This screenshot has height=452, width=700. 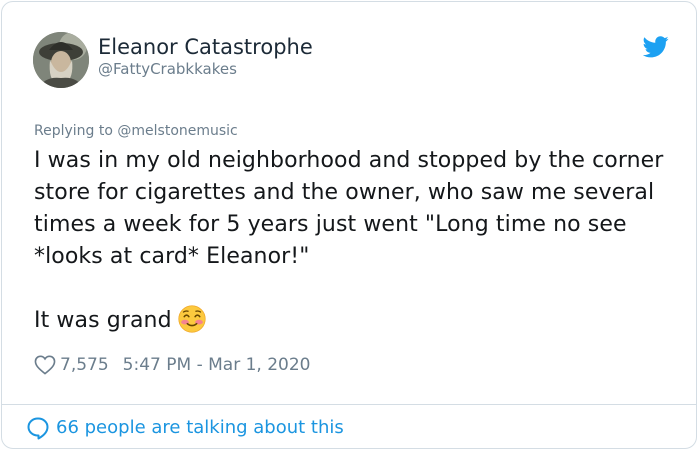 I want to click on tweet-paragraph-2-text: It was grand, so click(x=103, y=320).